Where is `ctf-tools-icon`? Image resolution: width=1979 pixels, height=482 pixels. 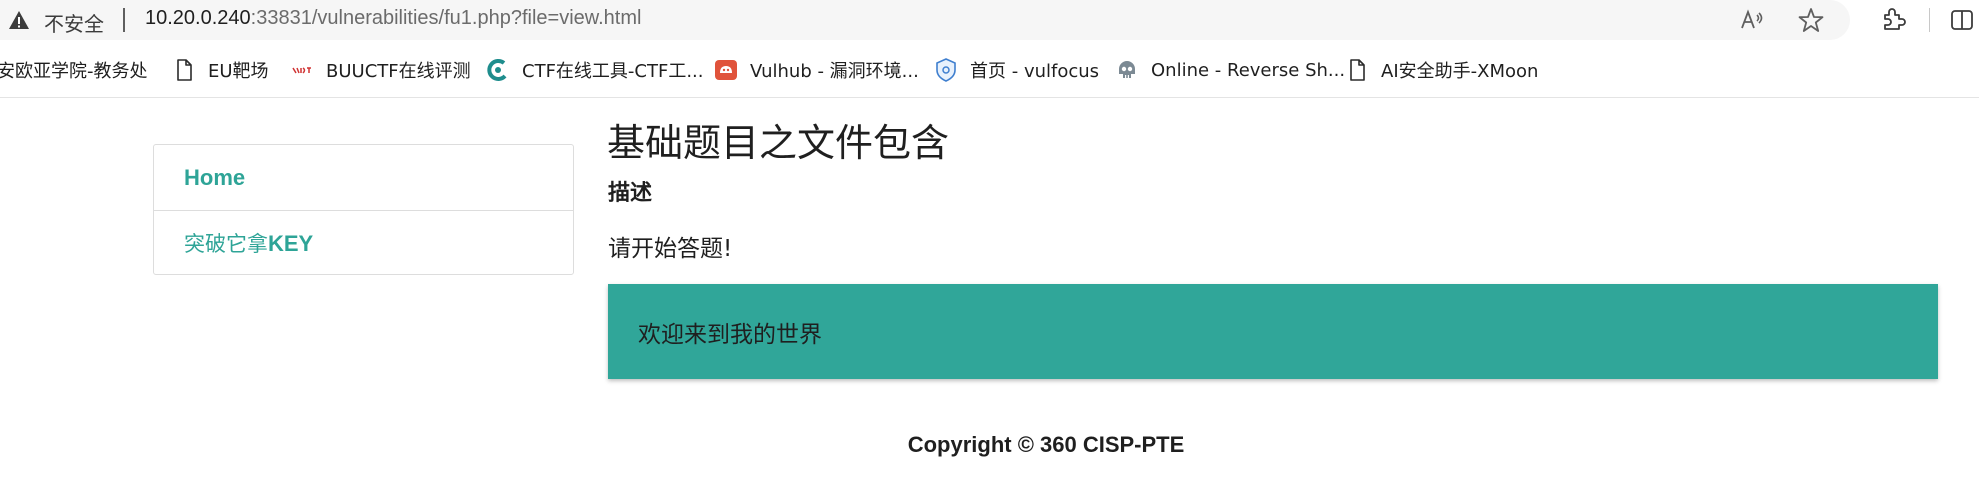 ctf-tools-icon is located at coordinates (497, 70).